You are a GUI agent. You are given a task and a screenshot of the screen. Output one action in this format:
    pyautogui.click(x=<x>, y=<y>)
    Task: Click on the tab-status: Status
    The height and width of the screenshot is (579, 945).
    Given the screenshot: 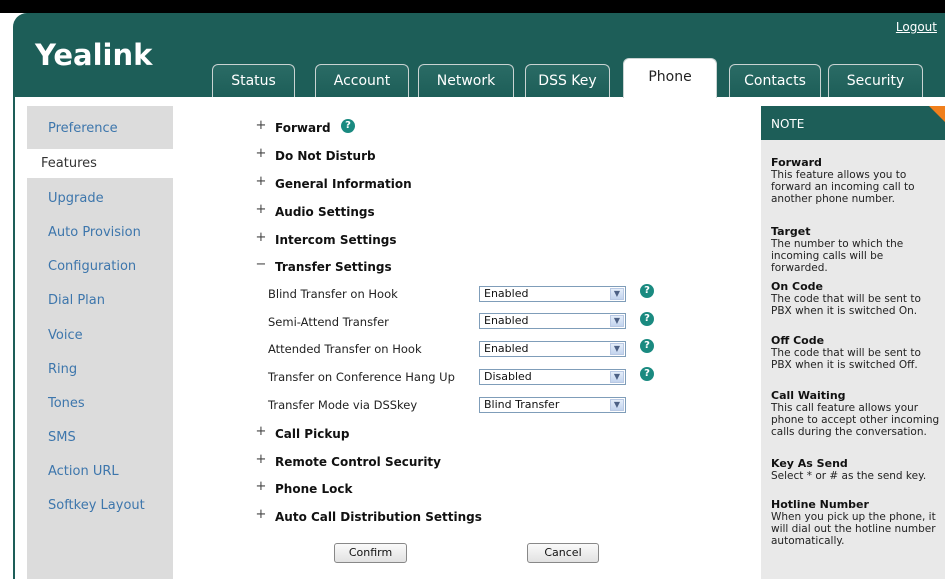 What is the action you would take?
    pyautogui.click(x=253, y=80)
    